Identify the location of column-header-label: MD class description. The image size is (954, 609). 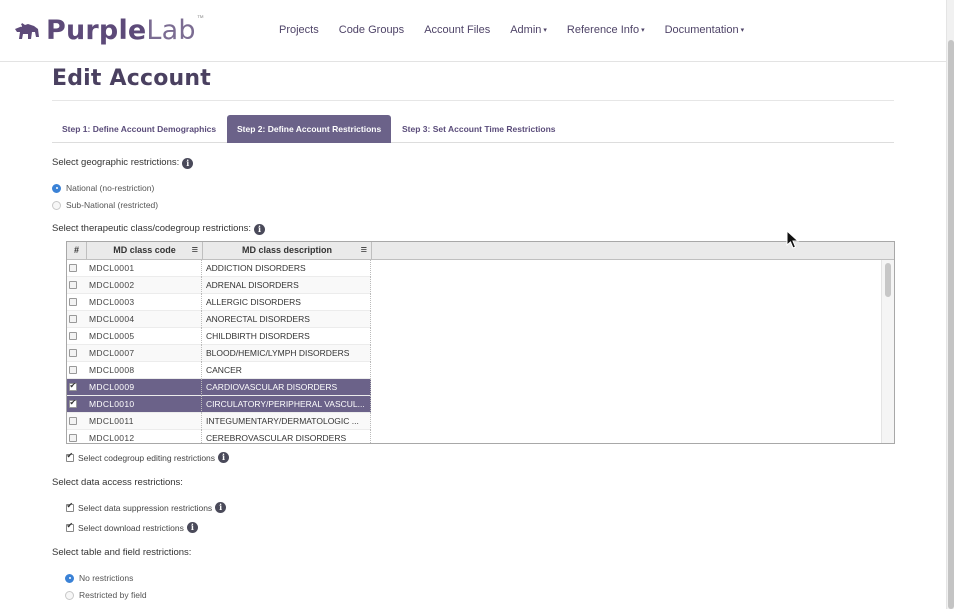
(287, 250).